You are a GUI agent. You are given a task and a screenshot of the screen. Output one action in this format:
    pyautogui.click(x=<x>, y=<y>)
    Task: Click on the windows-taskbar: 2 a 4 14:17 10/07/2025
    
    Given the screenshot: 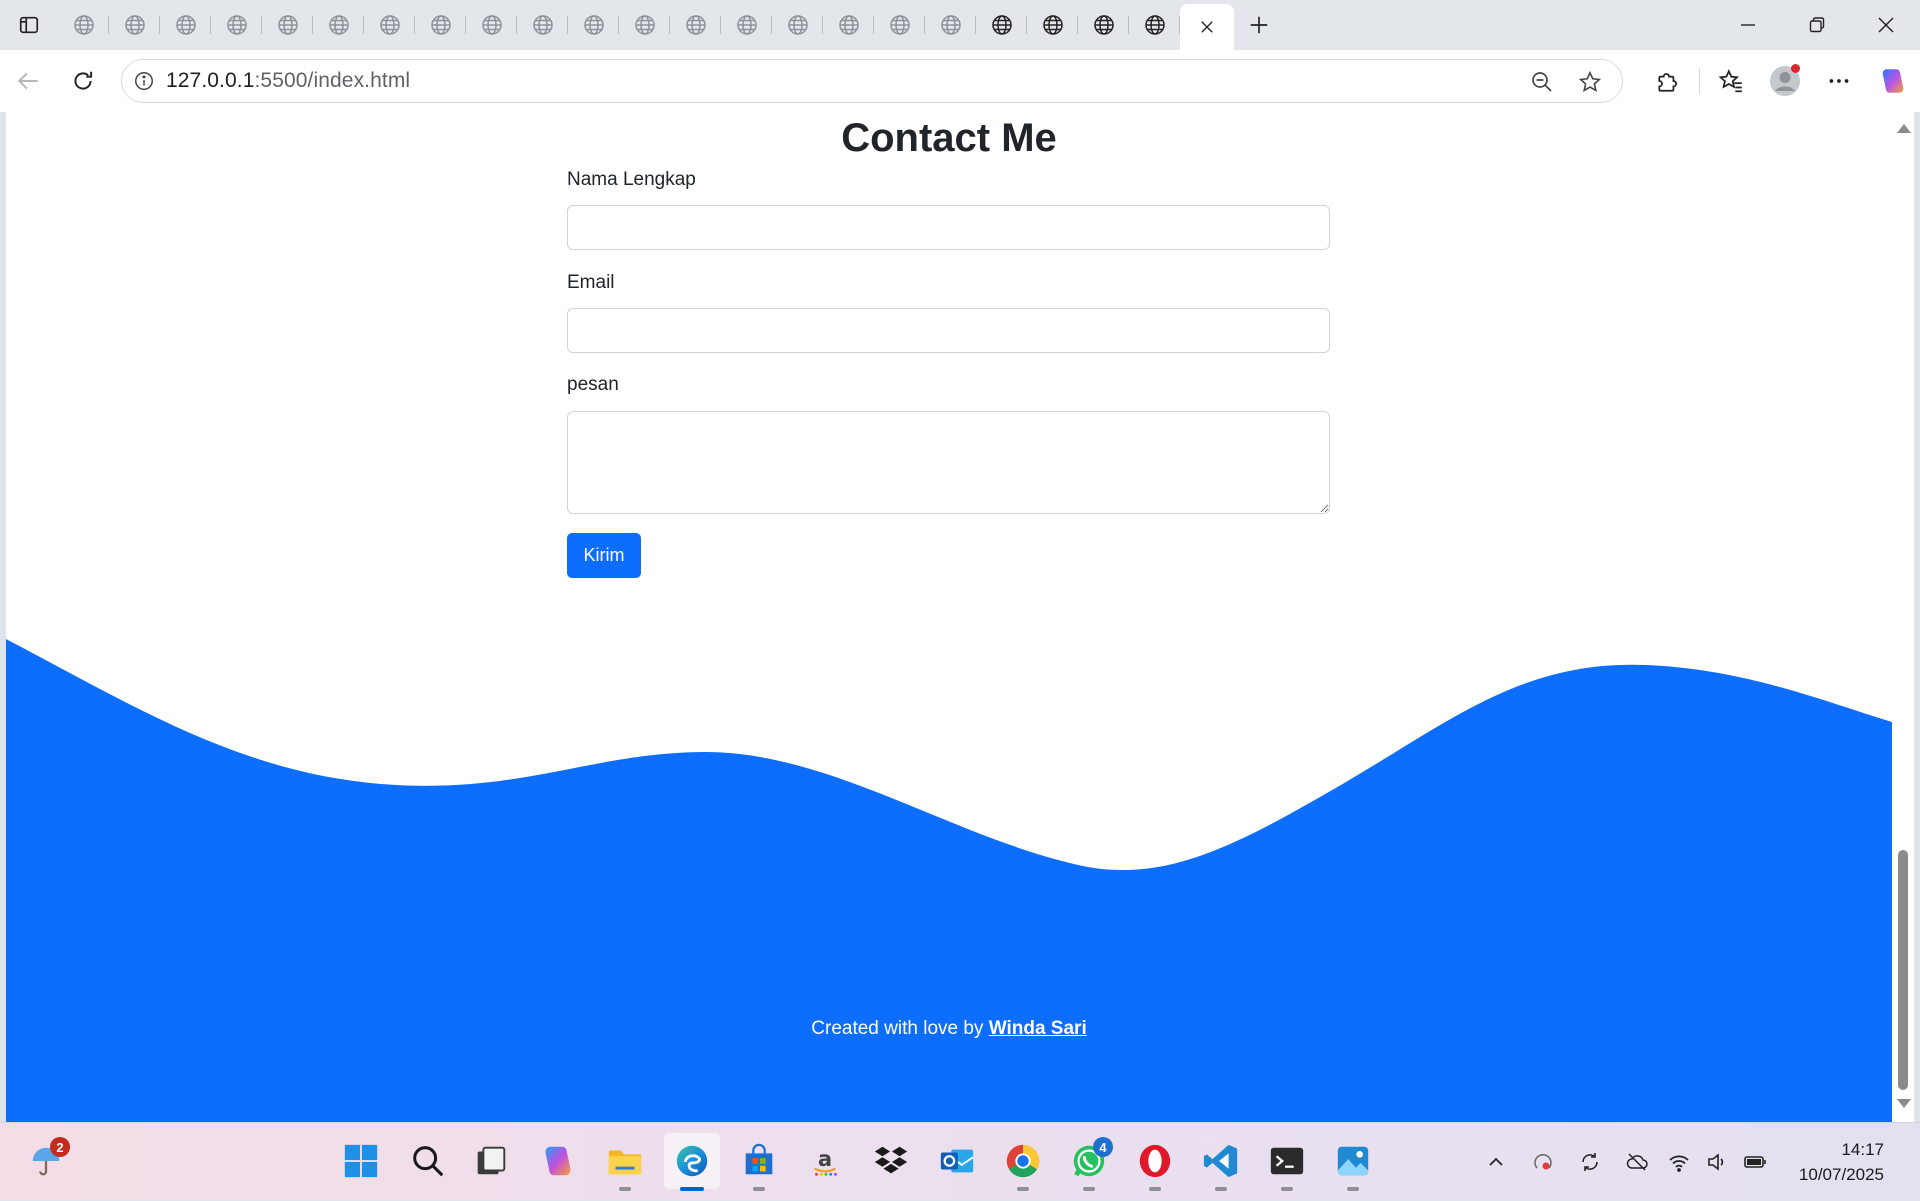 What is the action you would take?
    pyautogui.click(x=960, y=1161)
    